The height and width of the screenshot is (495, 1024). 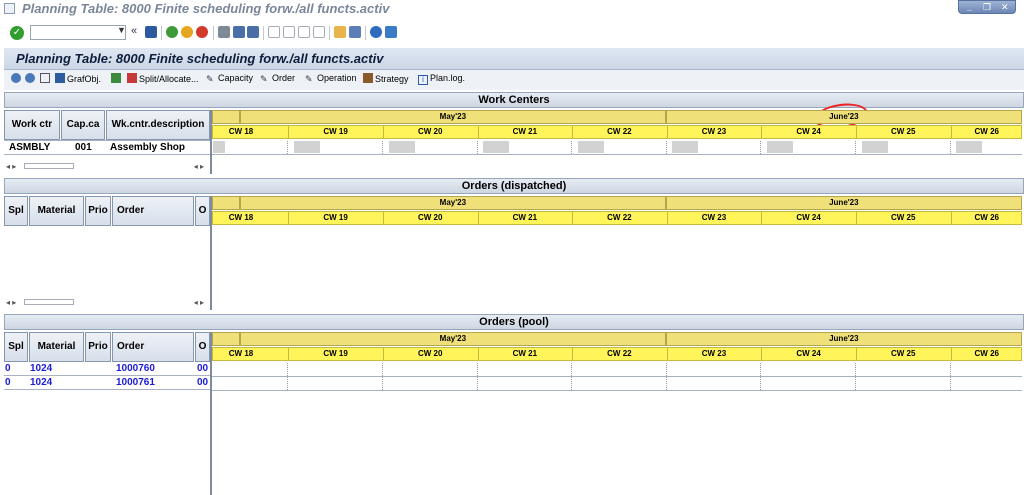 I want to click on history-back-icon: «, so click(x=134, y=31).